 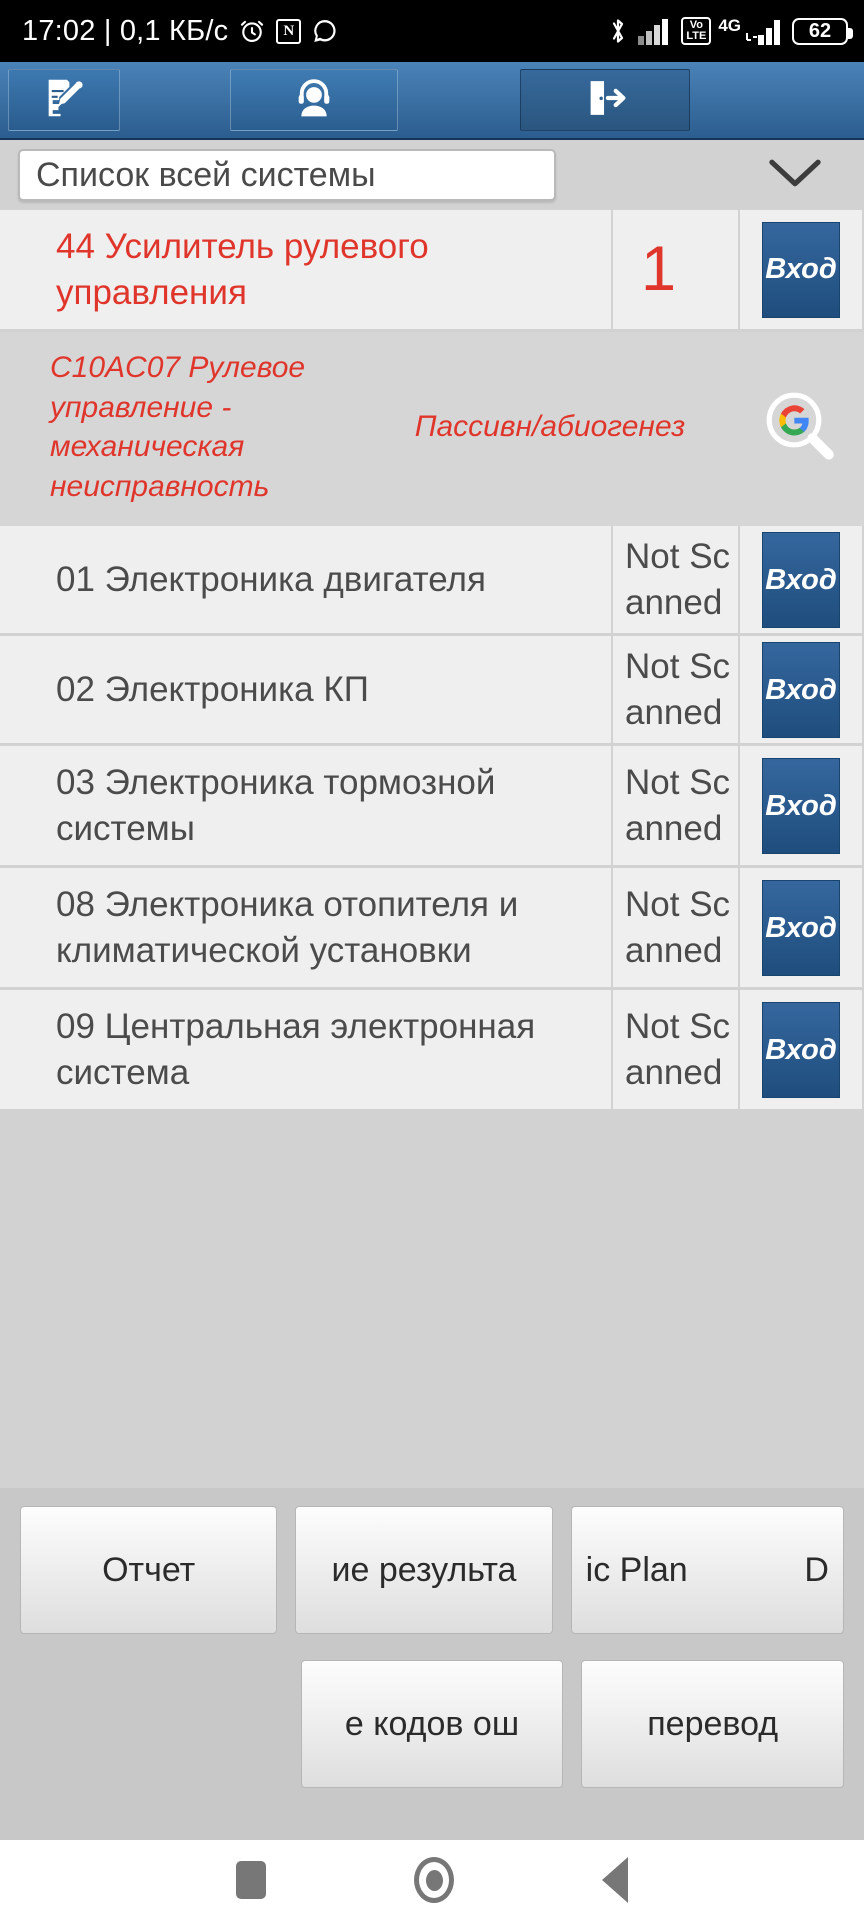 What do you see at coordinates (800, 427) in the screenshot?
I see `google-search-icon` at bounding box center [800, 427].